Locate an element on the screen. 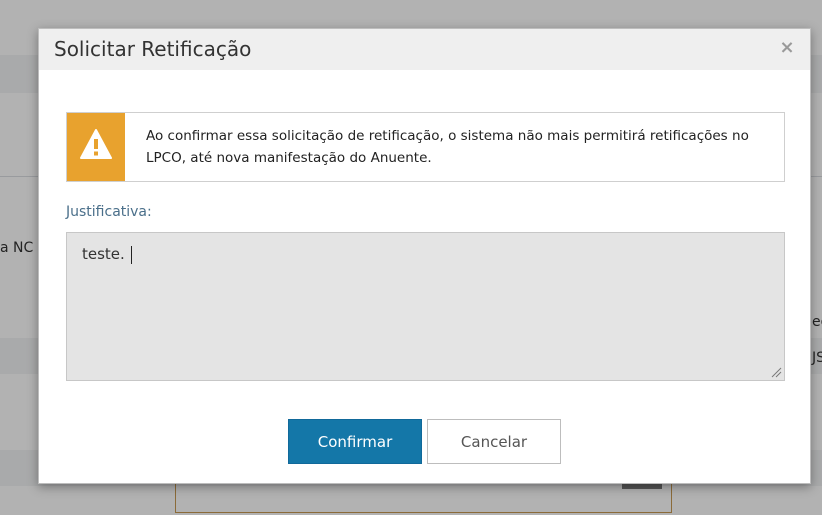 The width and height of the screenshot is (822, 515). dialog-title: Solicitar Retificação is located at coordinates (153, 49).